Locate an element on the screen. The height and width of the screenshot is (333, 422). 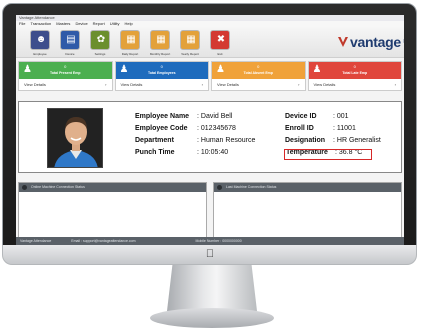
monitor-stand is located at coordinates (212, 288).